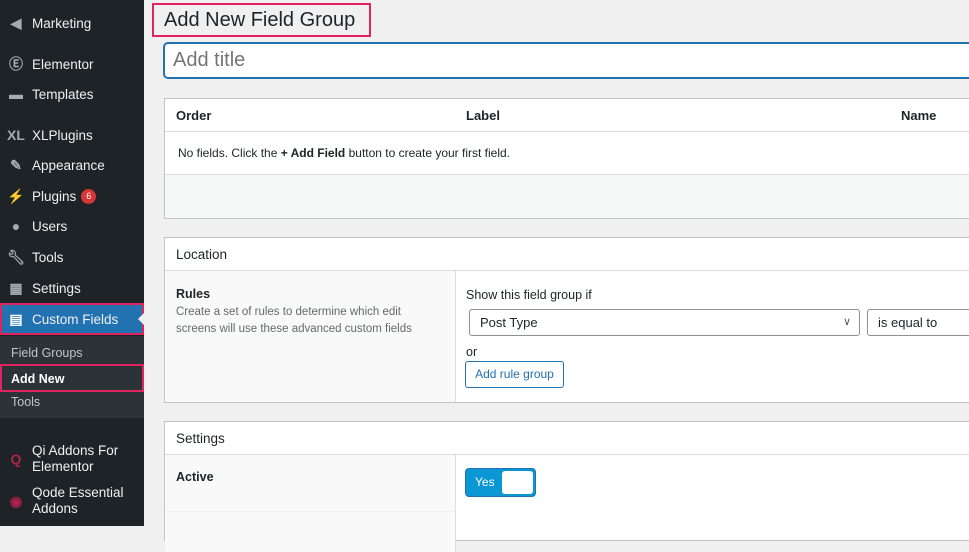 Image resolution: width=969 pixels, height=552 pixels. What do you see at coordinates (62, 135) in the screenshot?
I see `menu-label: XLPlugins` at bounding box center [62, 135].